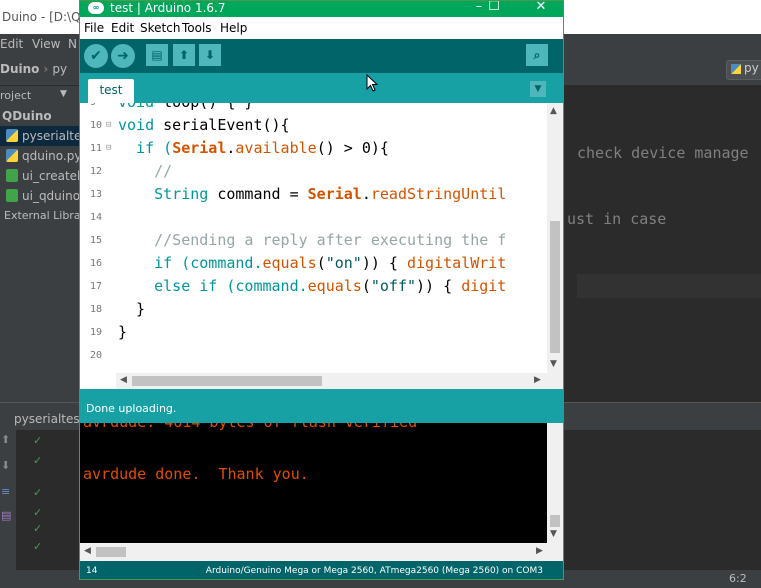 Image resolution: width=761 pixels, height=588 pixels. I want to click on serial-monitor-button: ⌕, so click(537, 55).